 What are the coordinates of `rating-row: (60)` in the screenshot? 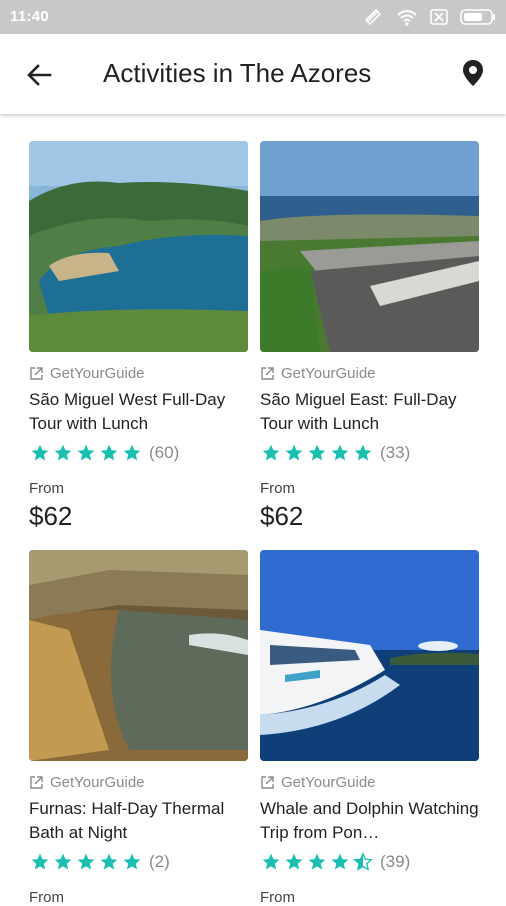 It's located at (138, 453).